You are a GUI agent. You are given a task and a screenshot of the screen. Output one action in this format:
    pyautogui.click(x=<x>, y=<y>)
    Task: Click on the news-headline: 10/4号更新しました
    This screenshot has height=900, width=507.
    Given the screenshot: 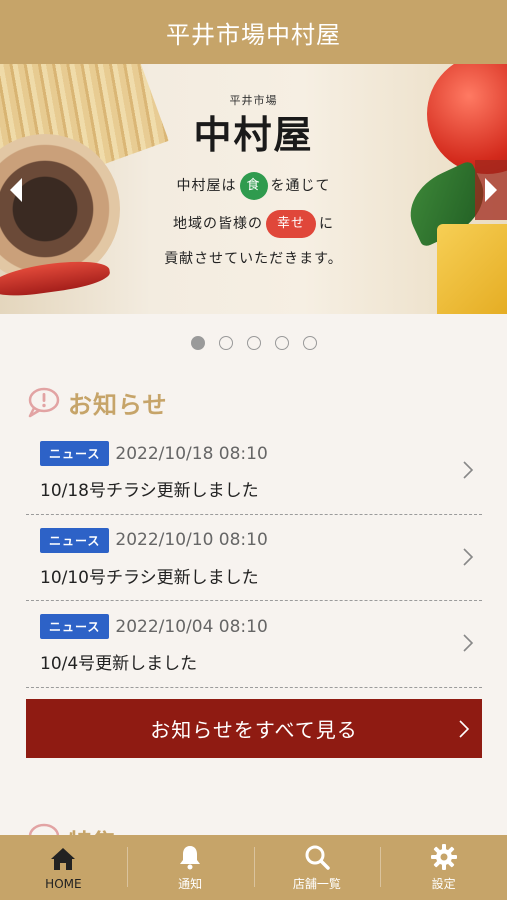 What is the action you would take?
    pyautogui.click(x=119, y=664)
    